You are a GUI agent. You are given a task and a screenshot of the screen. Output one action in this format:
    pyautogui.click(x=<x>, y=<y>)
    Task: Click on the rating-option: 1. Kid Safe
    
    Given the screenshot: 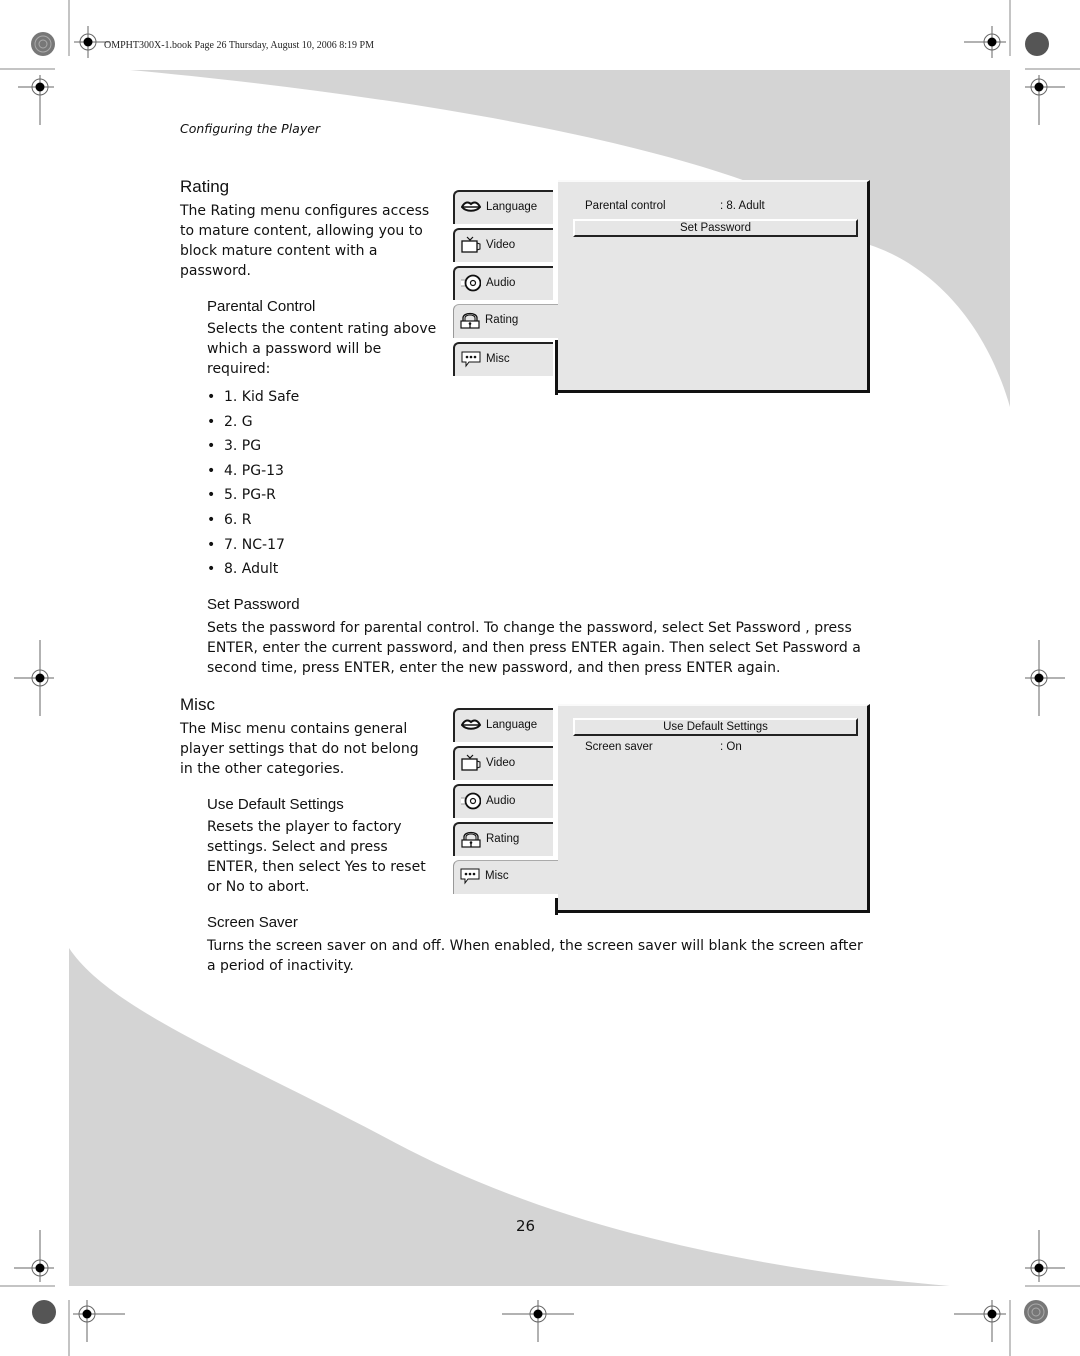 What is the action you would take?
    pyautogui.click(x=253, y=399)
    